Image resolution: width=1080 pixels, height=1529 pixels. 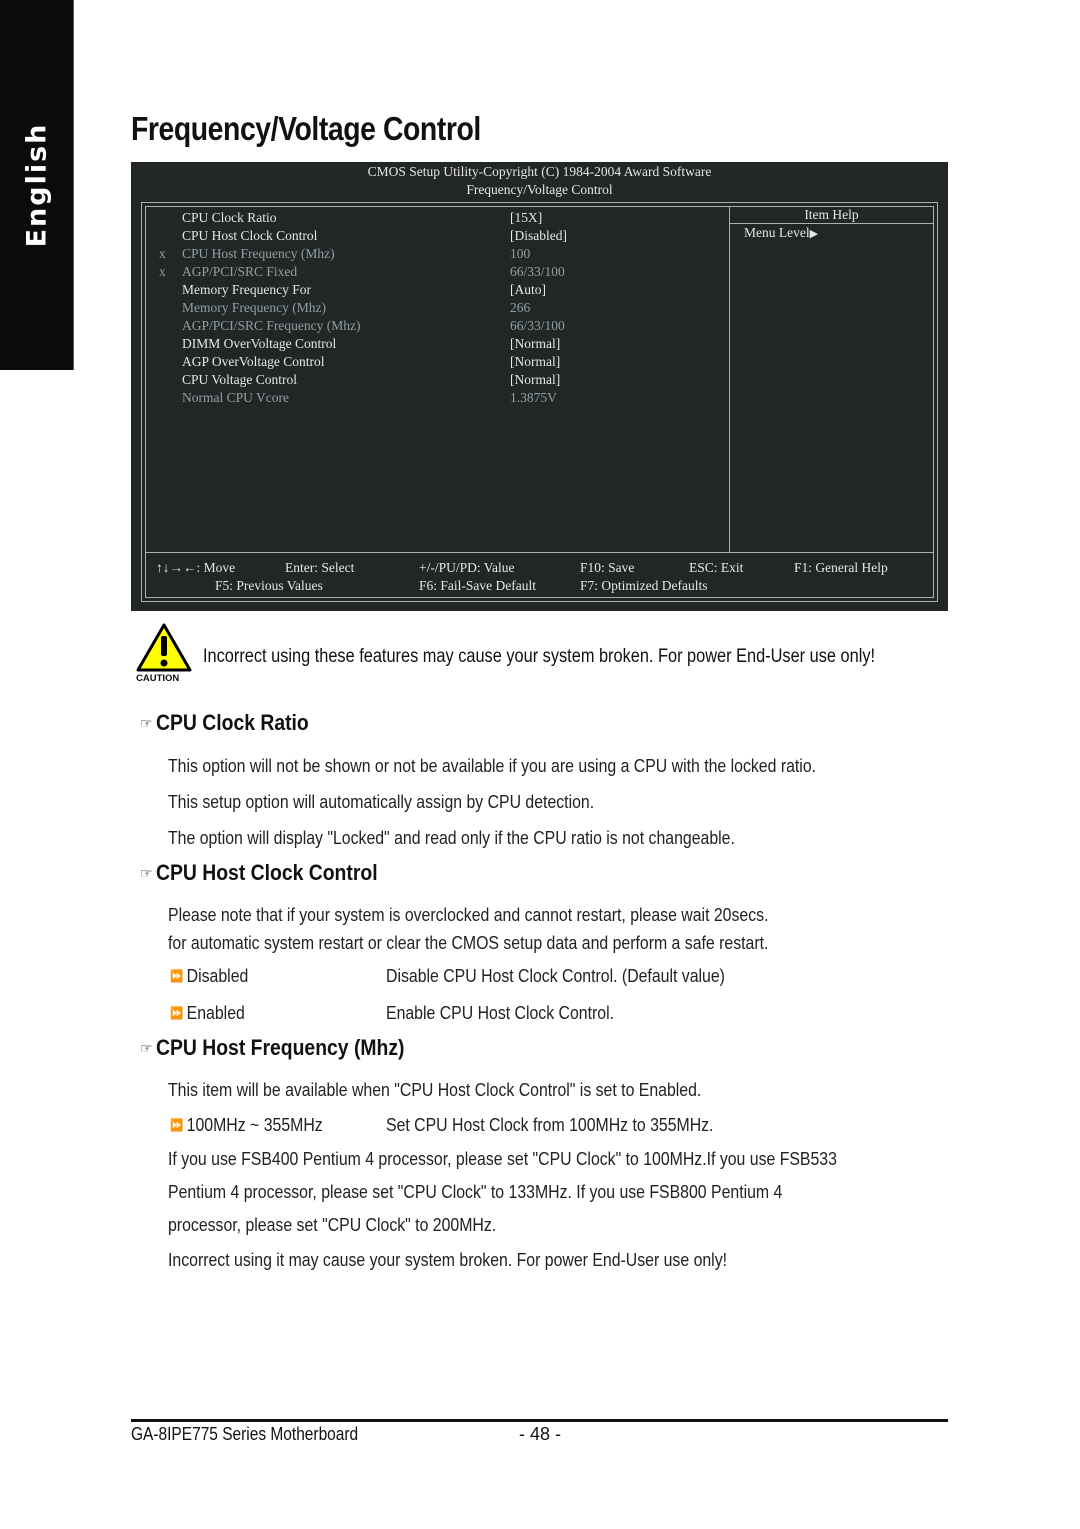 What do you see at coordinates (253, 361) in the screenshot?
I see `item-label: AGP OverVoltage Control` at bounding box center [253, 361].